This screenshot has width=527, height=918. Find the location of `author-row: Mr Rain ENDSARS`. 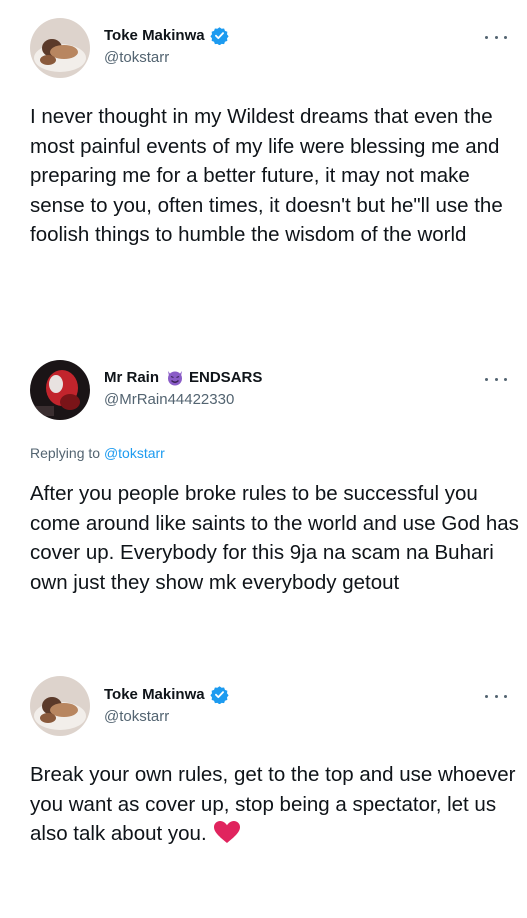

author-row: Mr Rain ENDSARS is located at coordinates (183, 377).